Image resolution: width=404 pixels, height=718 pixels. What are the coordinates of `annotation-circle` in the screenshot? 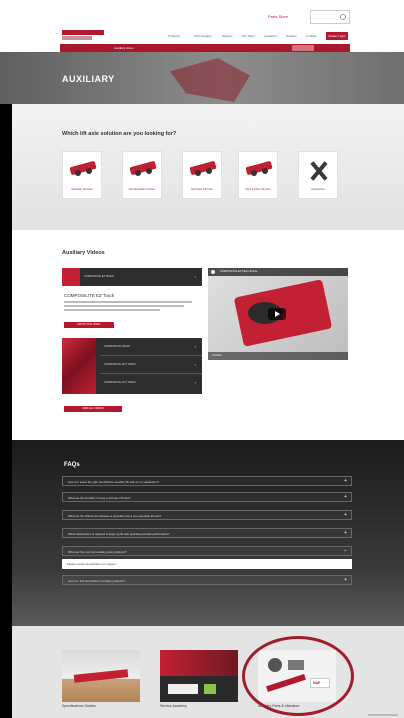 It's located at (298, 676).